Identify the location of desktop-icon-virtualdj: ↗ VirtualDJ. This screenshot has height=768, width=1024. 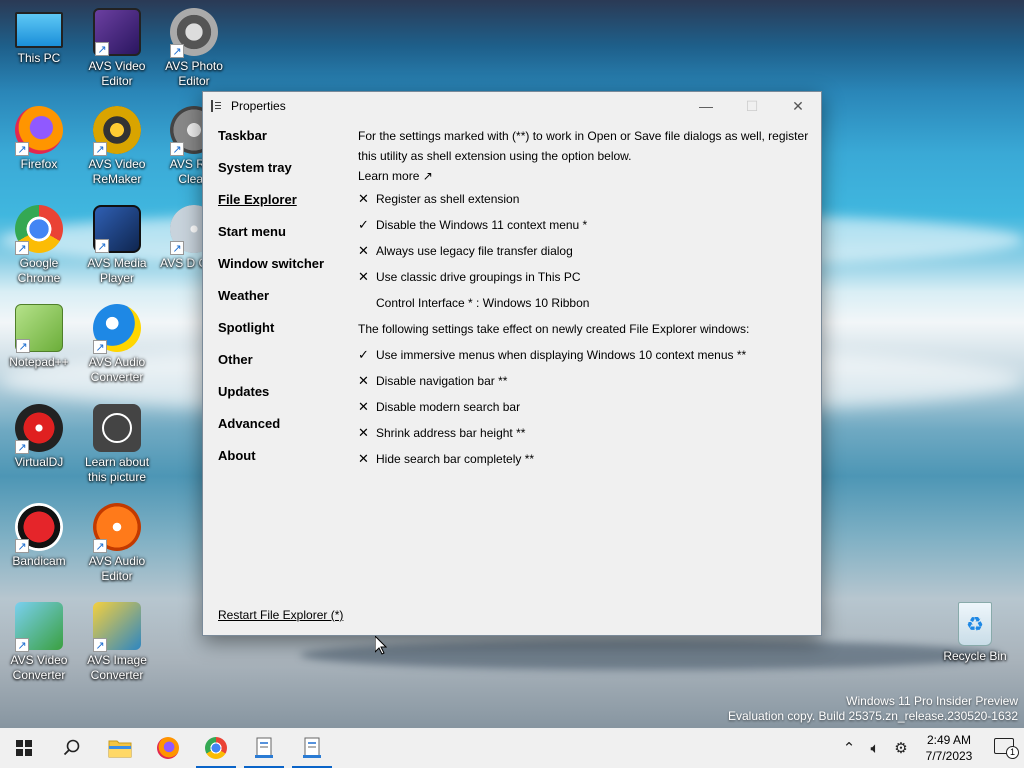
(39, 437).